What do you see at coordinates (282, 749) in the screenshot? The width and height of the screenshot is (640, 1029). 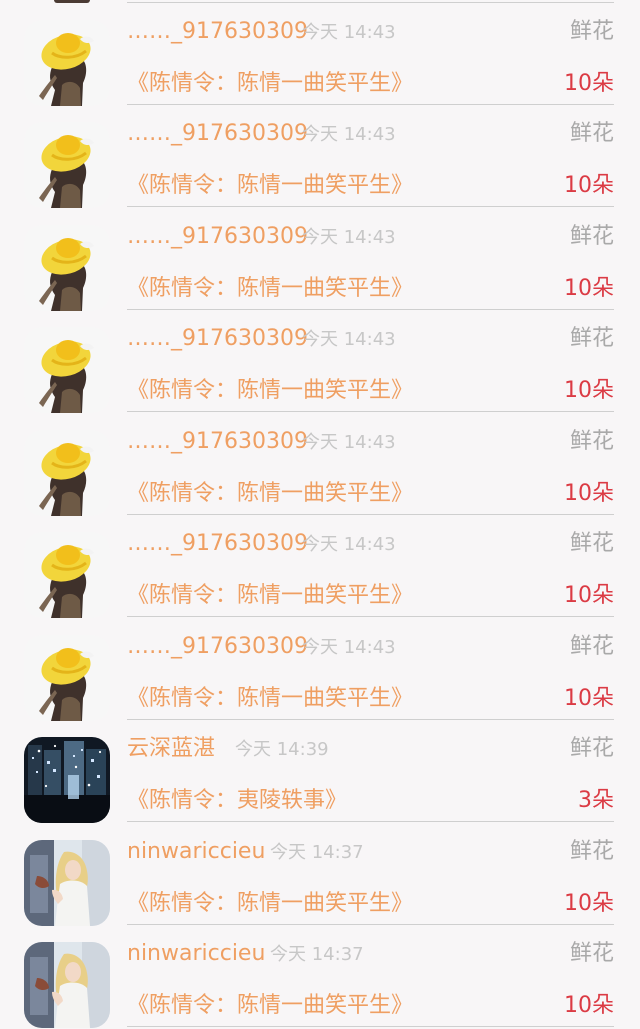 I see `timestamp: 今天 14:39` at bounding box center [282, 749].